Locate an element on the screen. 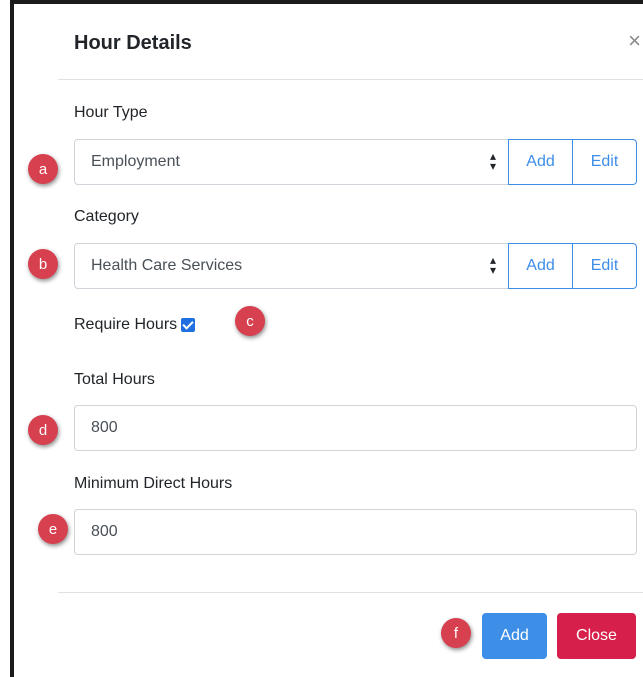  hour-type-label: Hour Type is located at coordinates (111, 112).